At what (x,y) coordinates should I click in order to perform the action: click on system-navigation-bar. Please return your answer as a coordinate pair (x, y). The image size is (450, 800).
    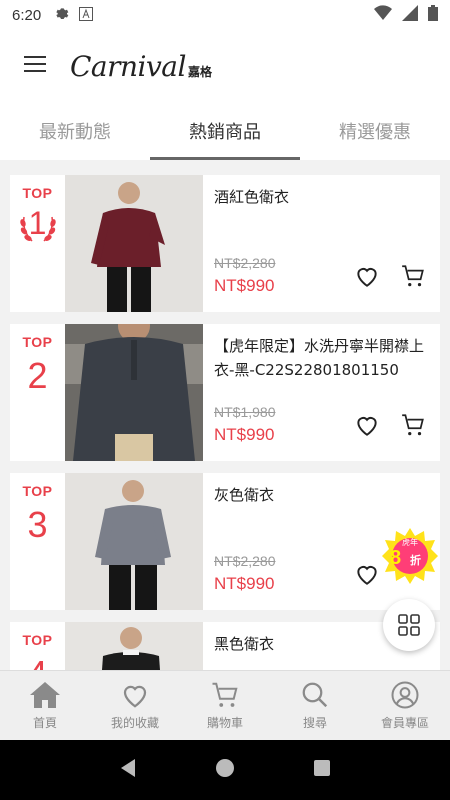
    Looking at the image, I should click on (225, 770).